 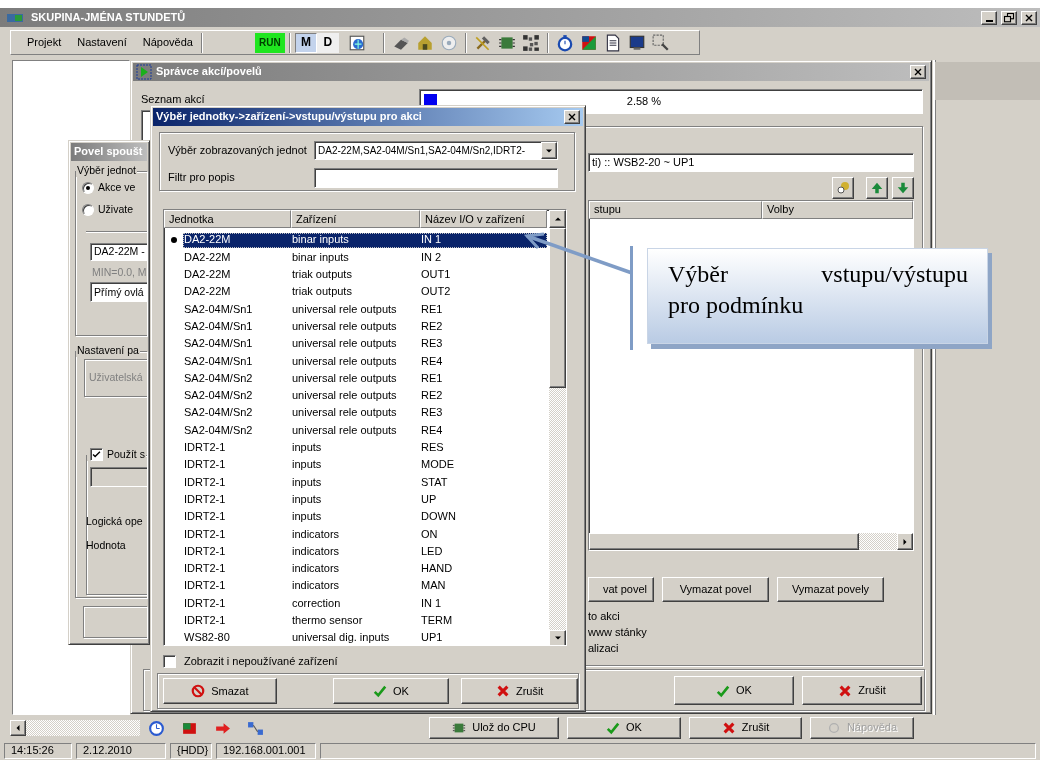 What do you see at coordinates (118, 476) in the screenshot?
I see `text-field` at bounding box center [118, 476].